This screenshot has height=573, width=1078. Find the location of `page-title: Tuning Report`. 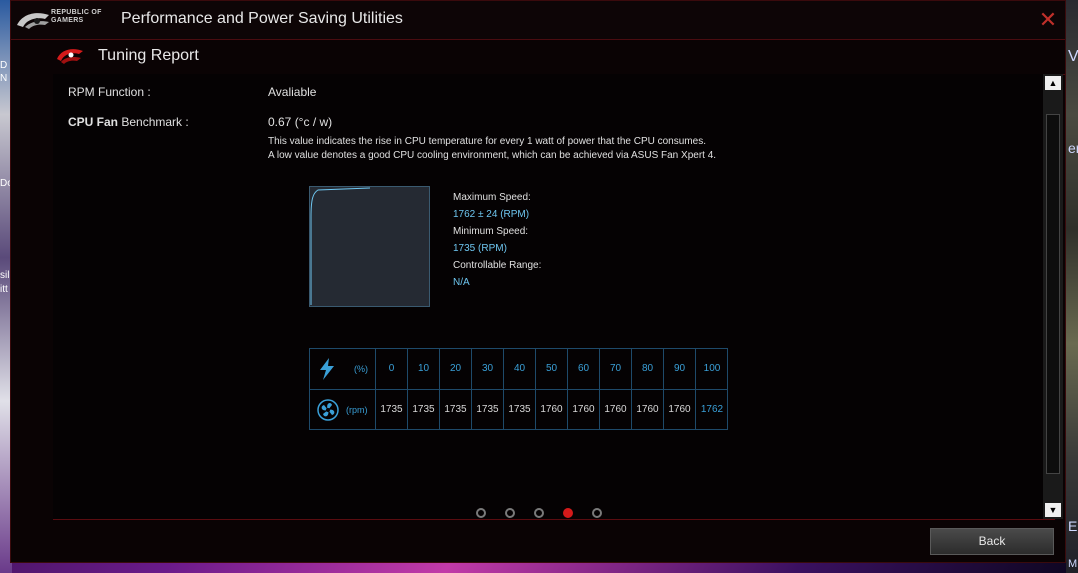

page-title: Tuning Report is located at coordinates (148, 55).